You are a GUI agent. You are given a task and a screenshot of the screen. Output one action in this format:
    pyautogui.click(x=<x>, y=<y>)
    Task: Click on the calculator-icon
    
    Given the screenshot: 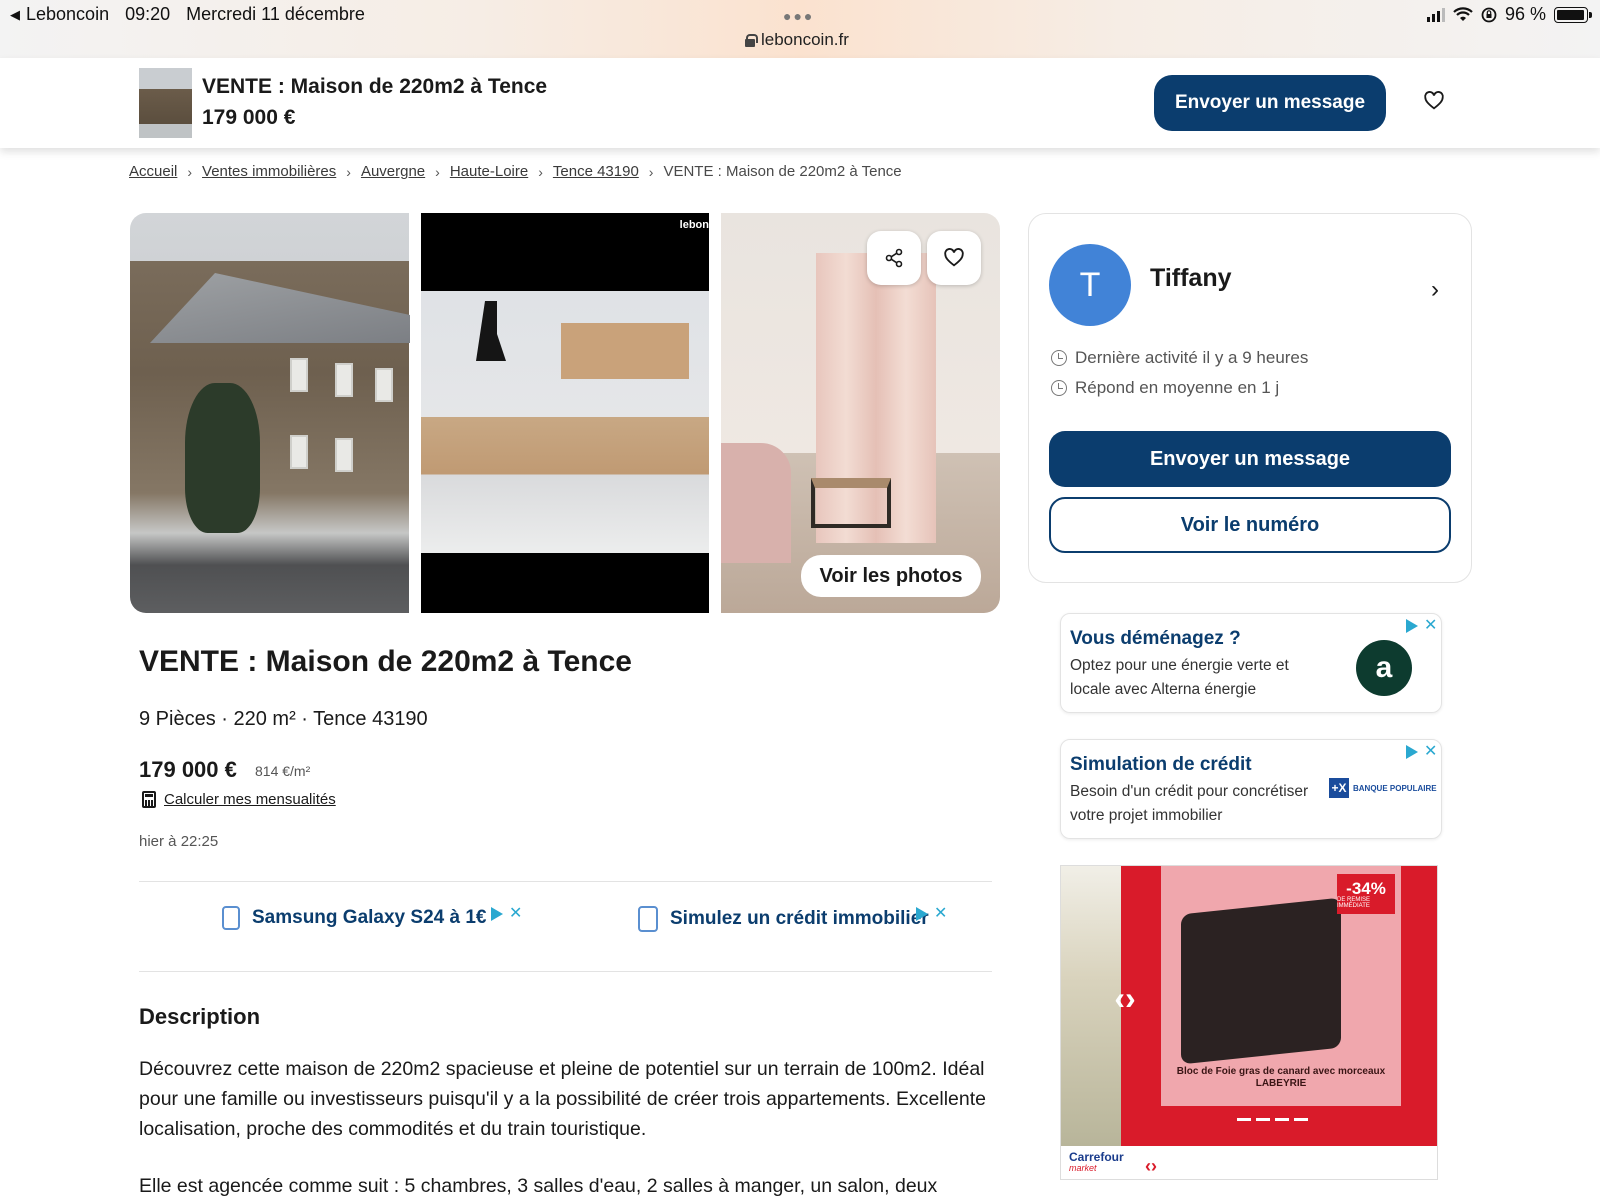 What is the action you would take?
    pyautogui.click(x=648, y=919)
    